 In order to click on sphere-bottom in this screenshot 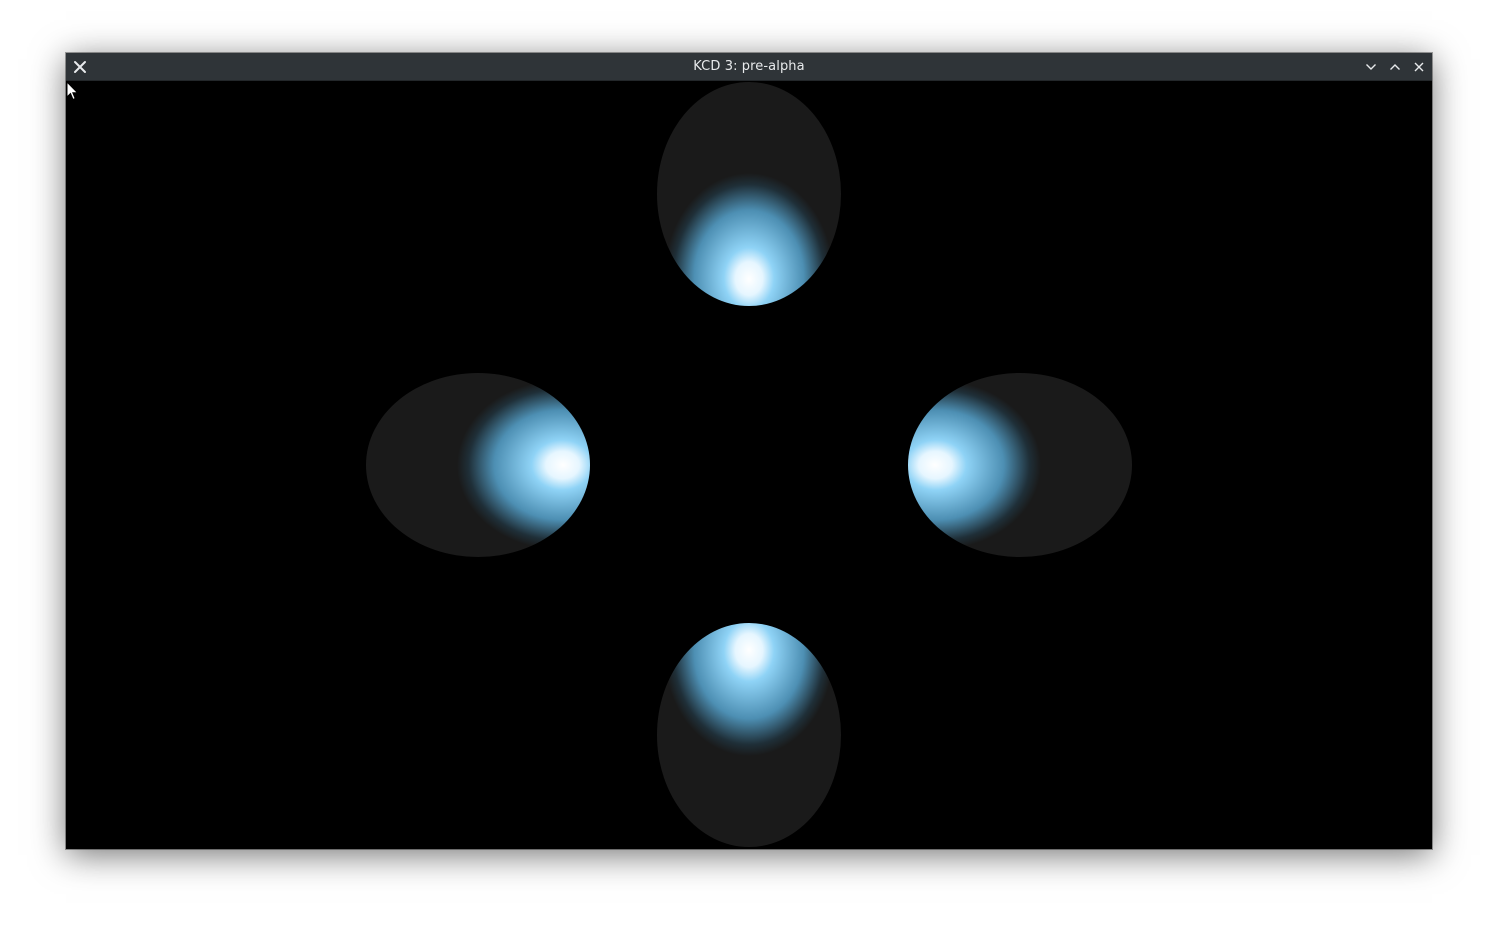, I will do `click(749, 735)`.